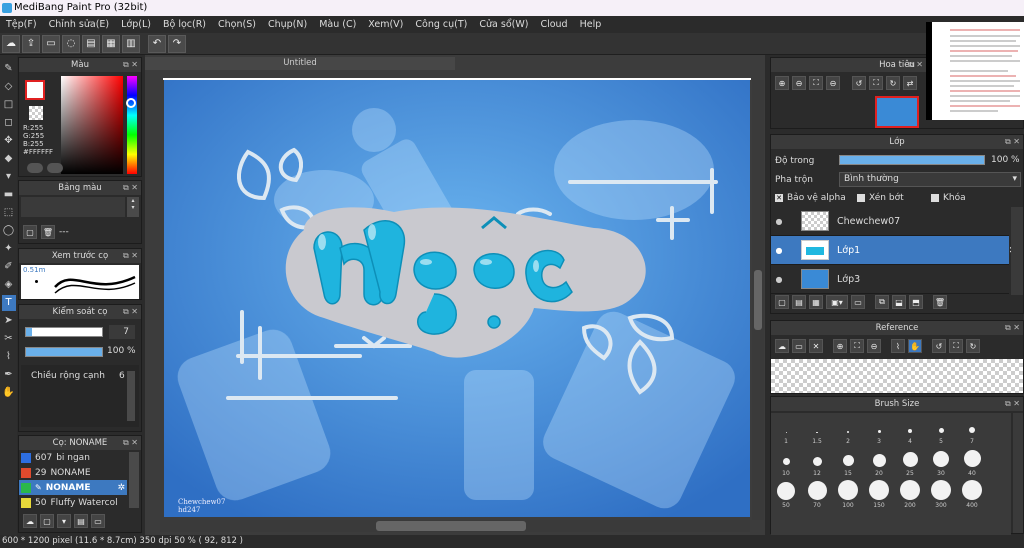 This screenshot has width=1024, height=548. Describe the element at coordinates (758, 300) in the screenshot. I see `canvas-vertical-scrollbar` at that location.